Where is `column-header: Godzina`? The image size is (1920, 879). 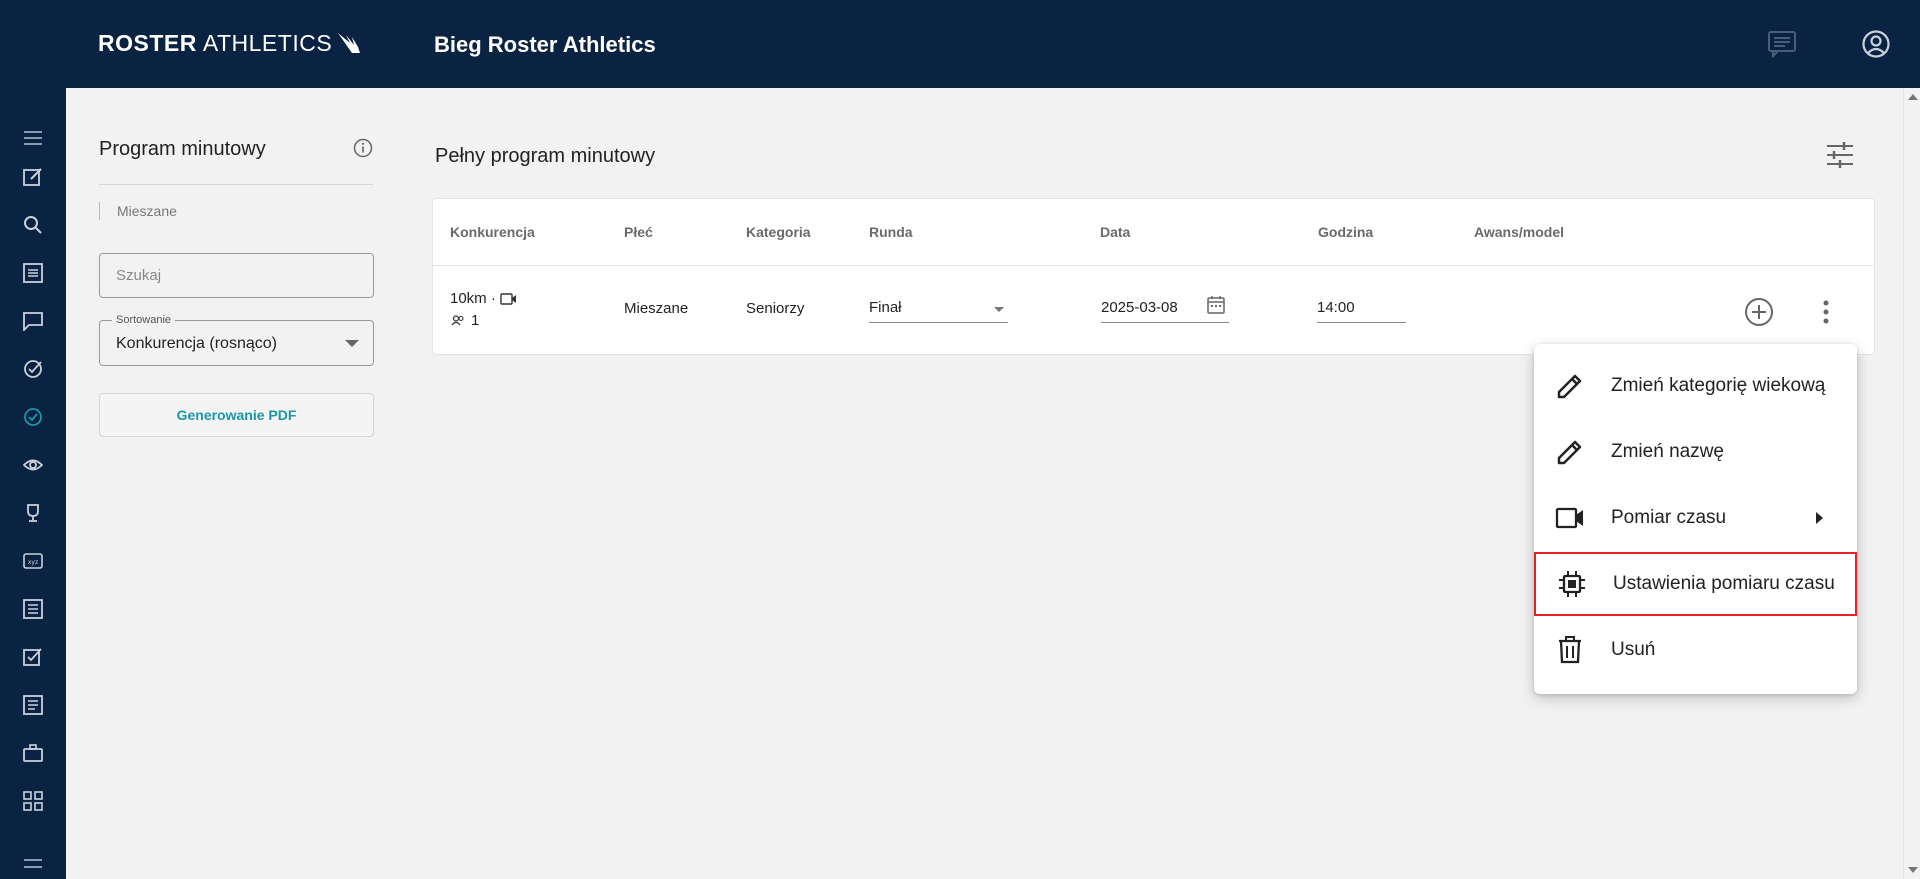 column-header: Godzina is located at coordinates (1345, 232).